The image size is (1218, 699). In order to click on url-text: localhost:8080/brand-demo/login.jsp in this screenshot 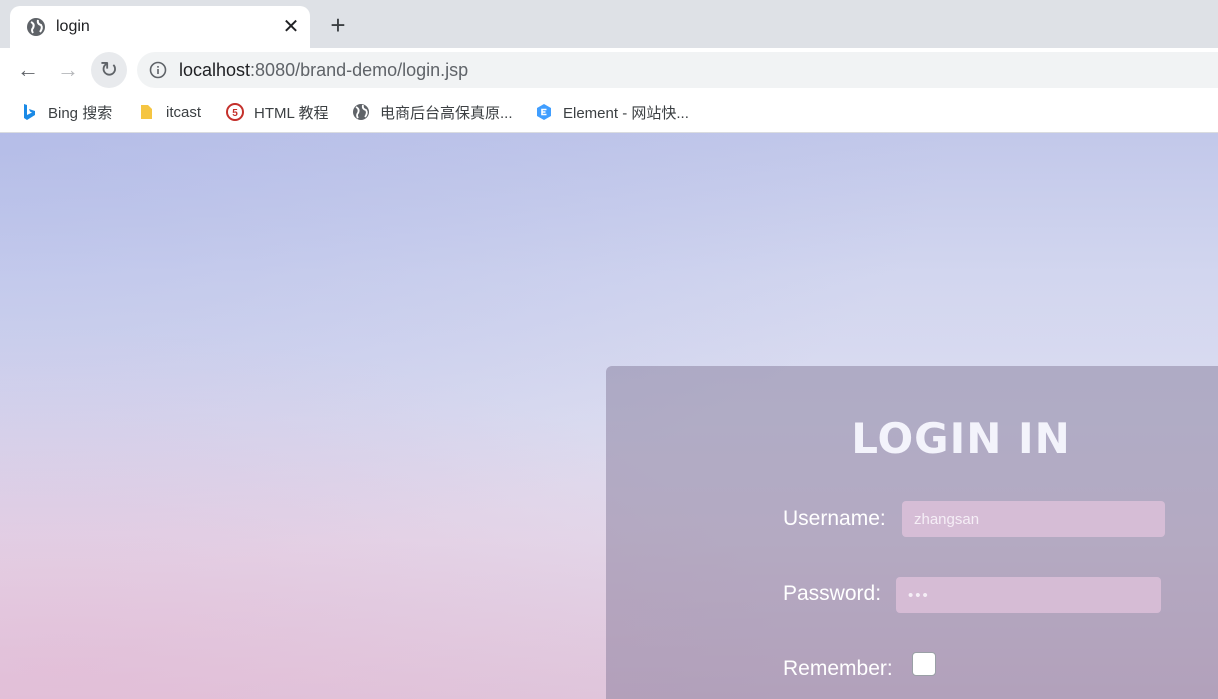, I will do `click(323, 70)`.